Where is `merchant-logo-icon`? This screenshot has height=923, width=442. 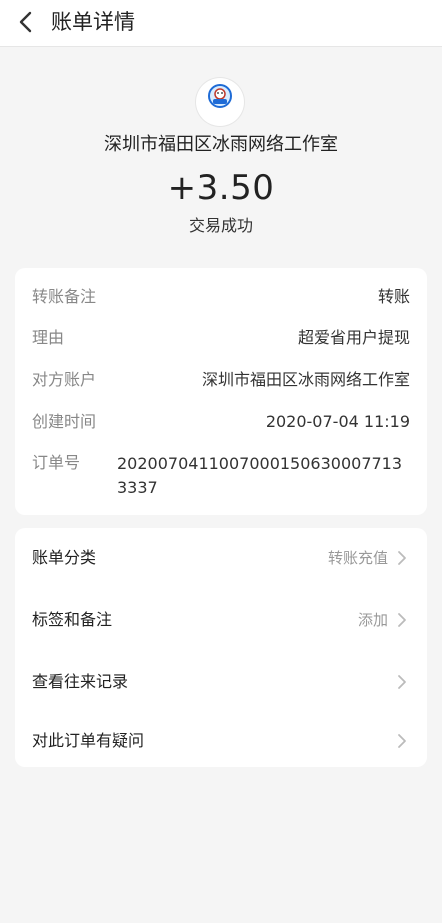 merchant-logo-icon is located at coordinates (220, 96).